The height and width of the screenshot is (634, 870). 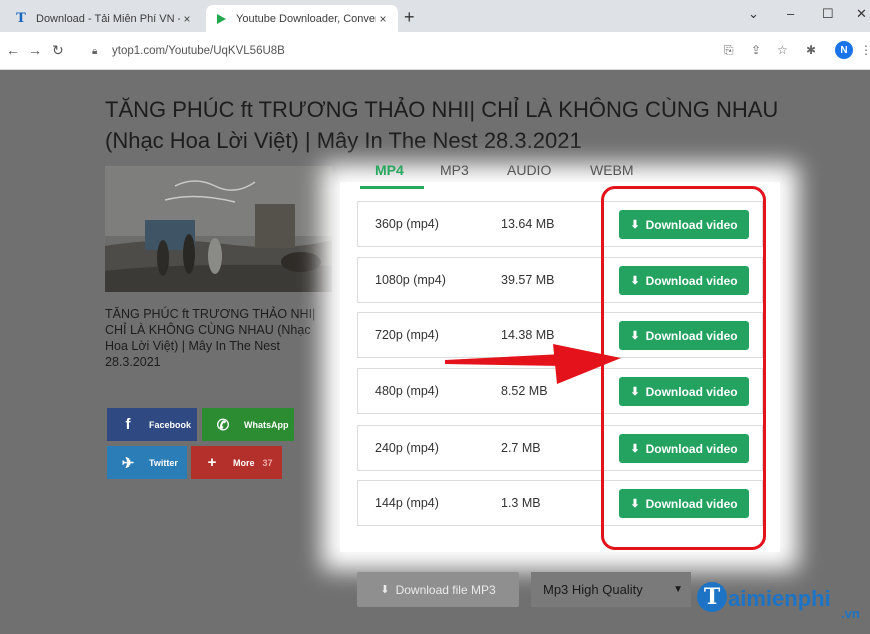 I want to click on whatsapp-icon: ✆, so click(x=223, y=425).